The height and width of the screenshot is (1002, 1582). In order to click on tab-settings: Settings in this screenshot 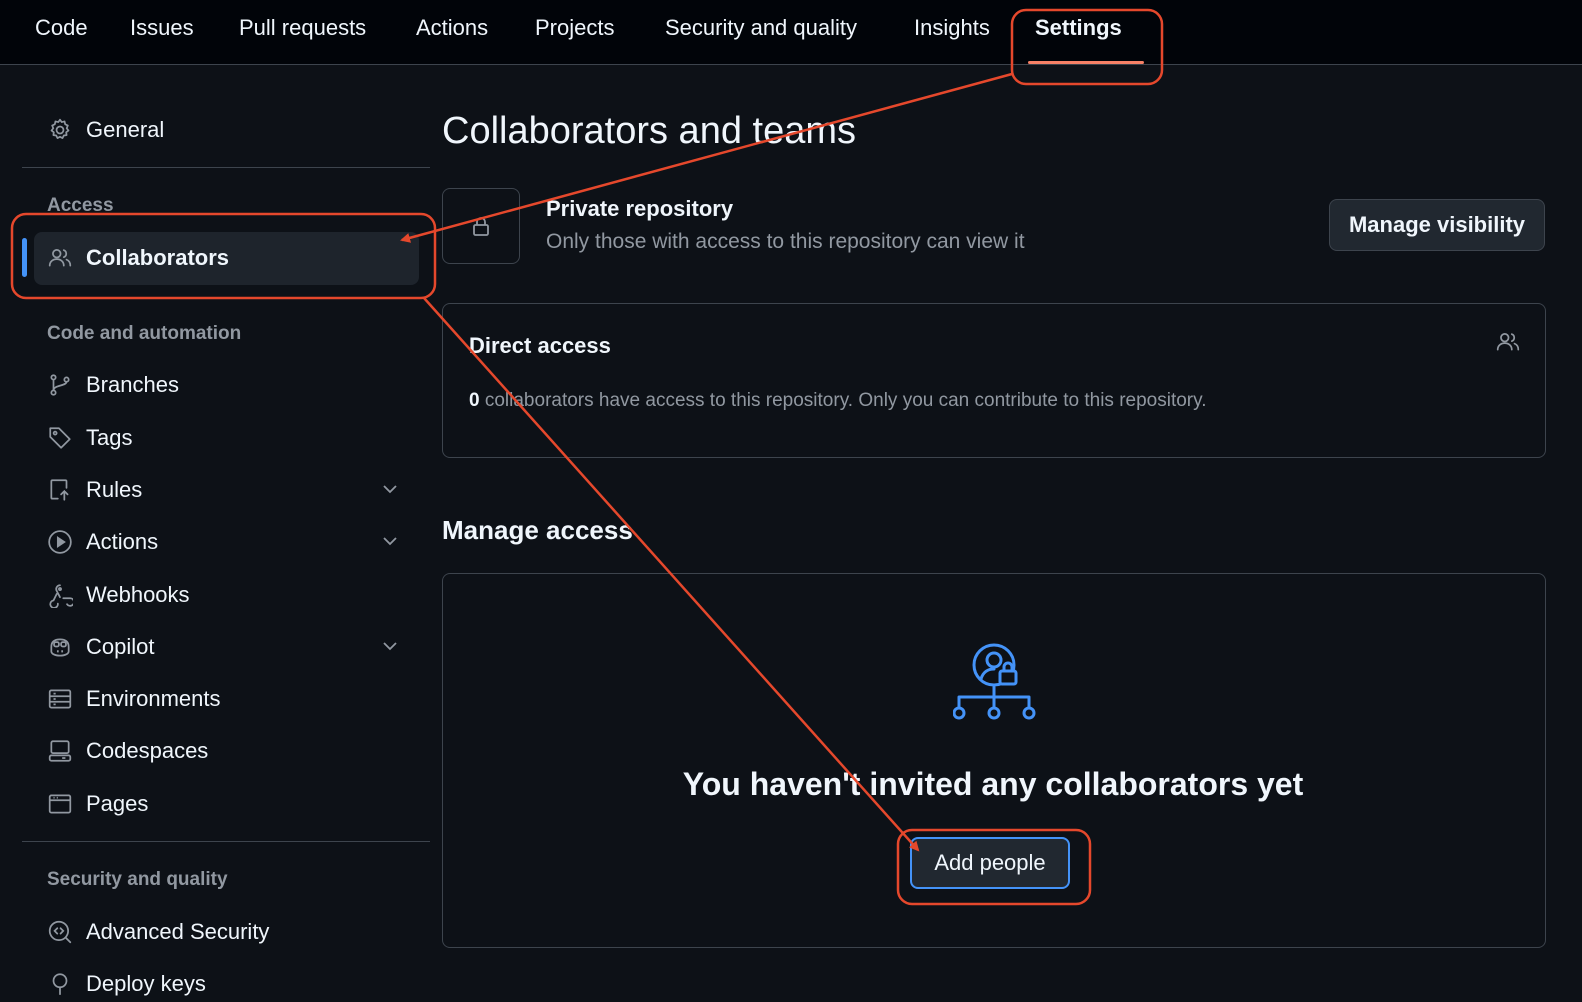, I will do `click(1078, 28)`.